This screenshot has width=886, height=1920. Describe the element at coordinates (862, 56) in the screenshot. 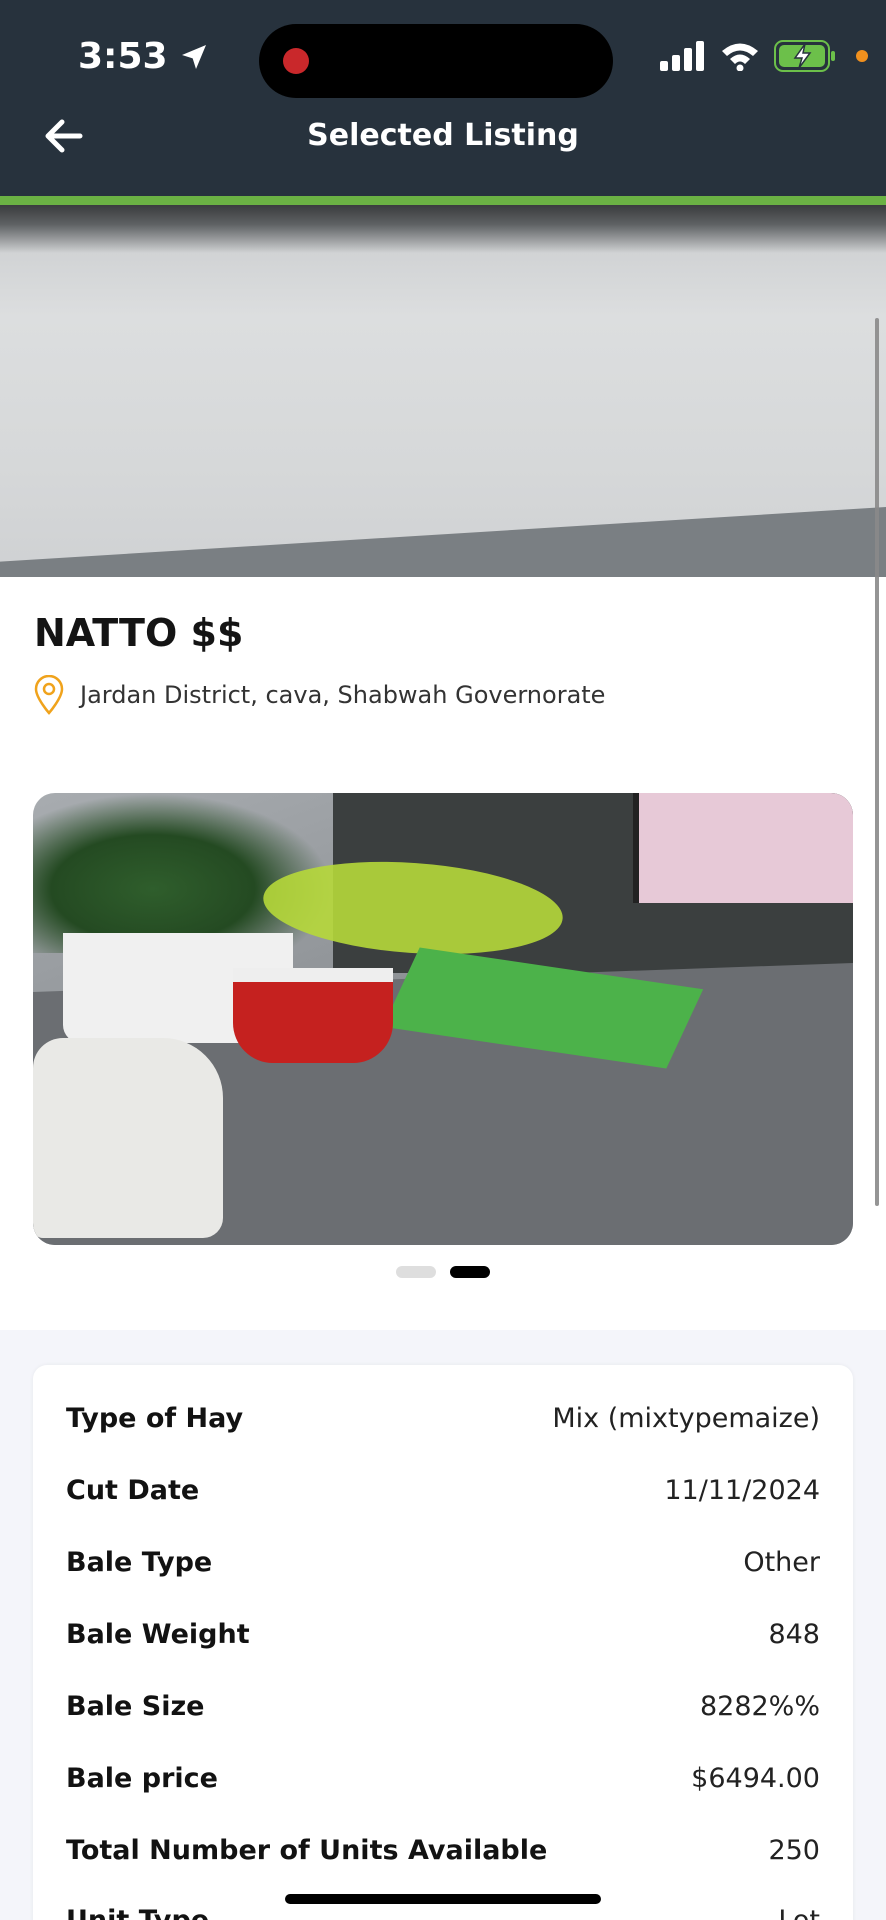

I see `privacy-indicator-icon` at that location.